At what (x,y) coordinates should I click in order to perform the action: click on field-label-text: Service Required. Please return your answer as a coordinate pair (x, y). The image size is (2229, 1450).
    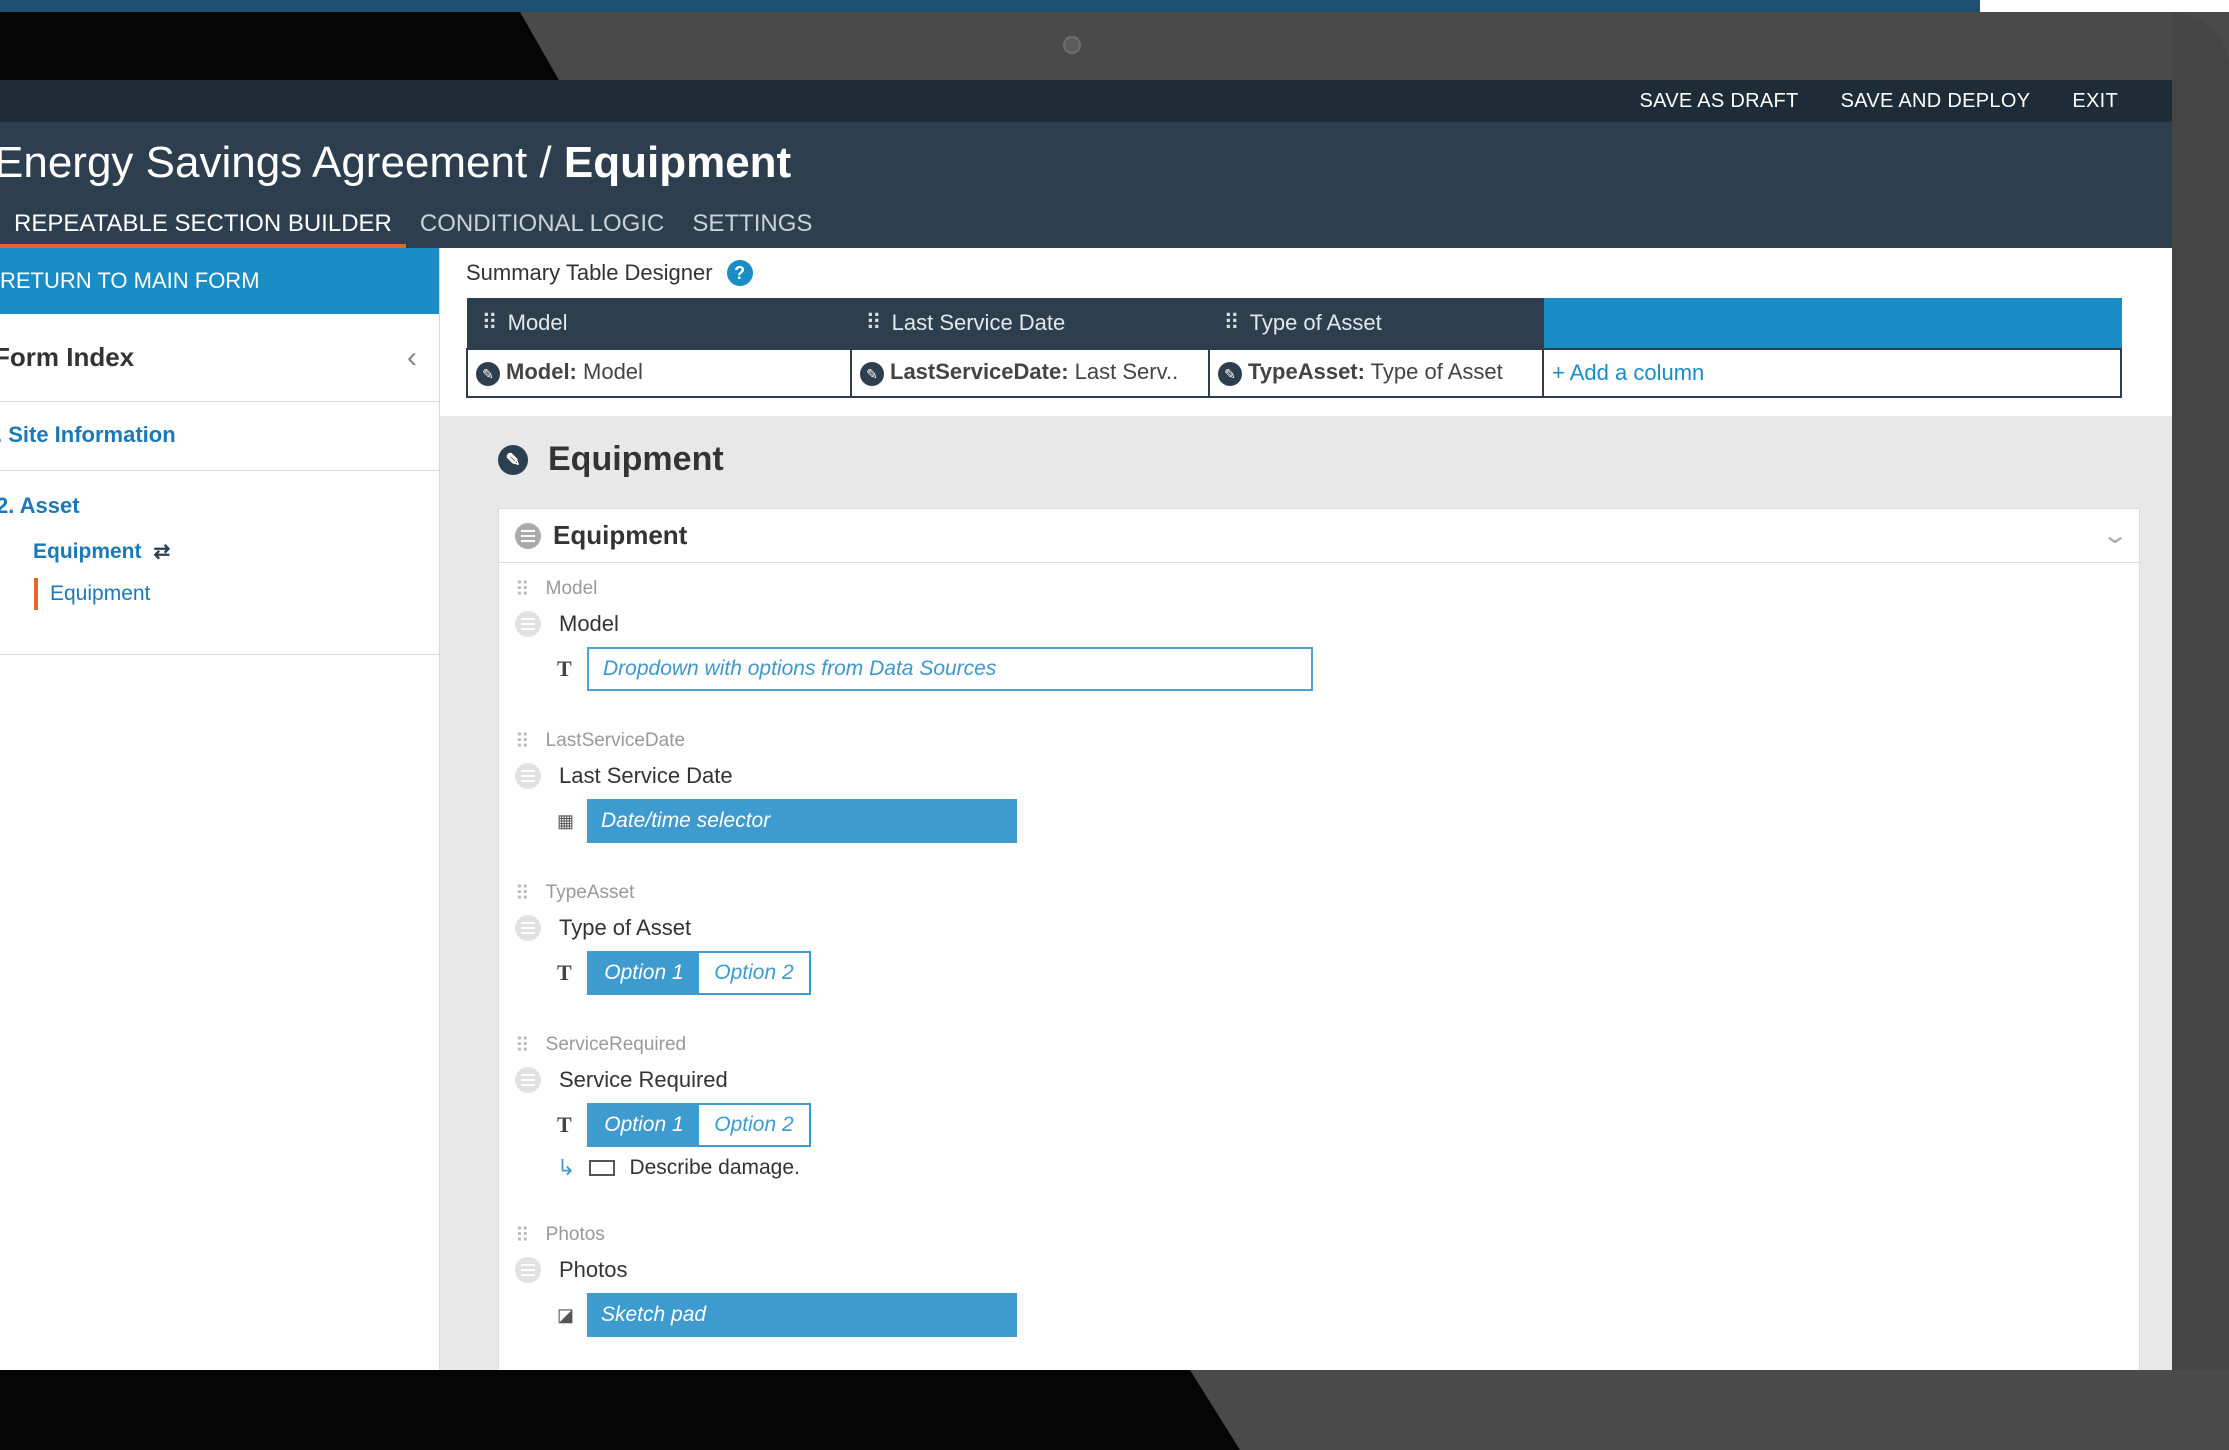
    Looking at the image, I should click on (643, 1079).